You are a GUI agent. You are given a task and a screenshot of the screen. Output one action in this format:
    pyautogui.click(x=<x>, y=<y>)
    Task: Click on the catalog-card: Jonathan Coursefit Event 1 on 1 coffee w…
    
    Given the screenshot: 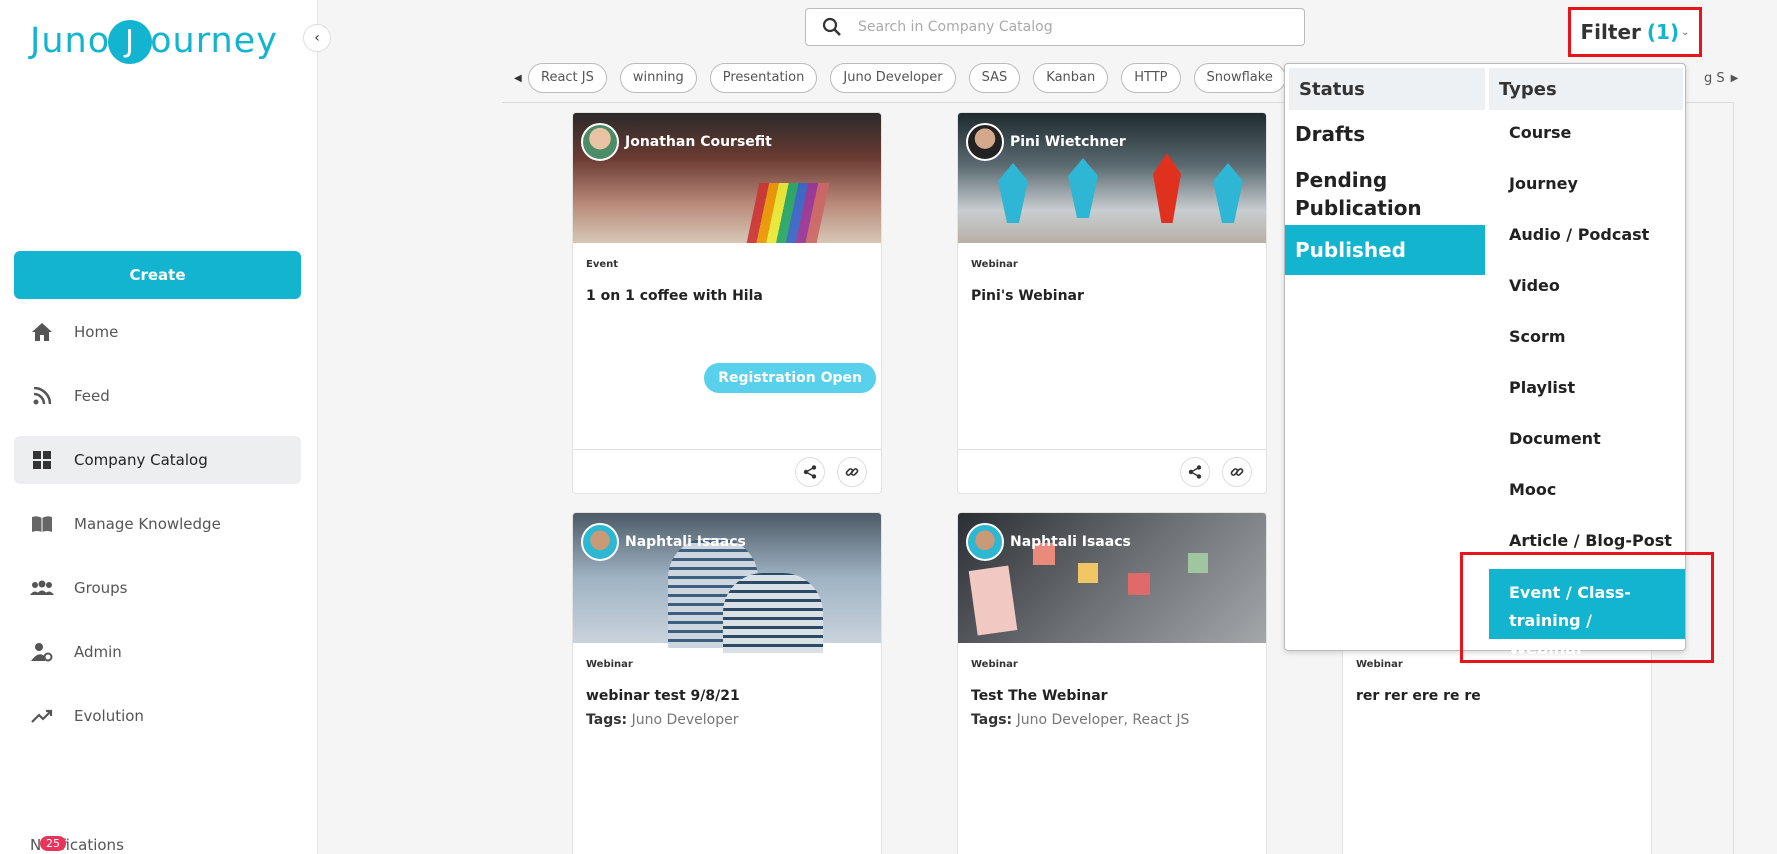 What is the action you would take?
    pyautogui.click(x=727, y=303)
    